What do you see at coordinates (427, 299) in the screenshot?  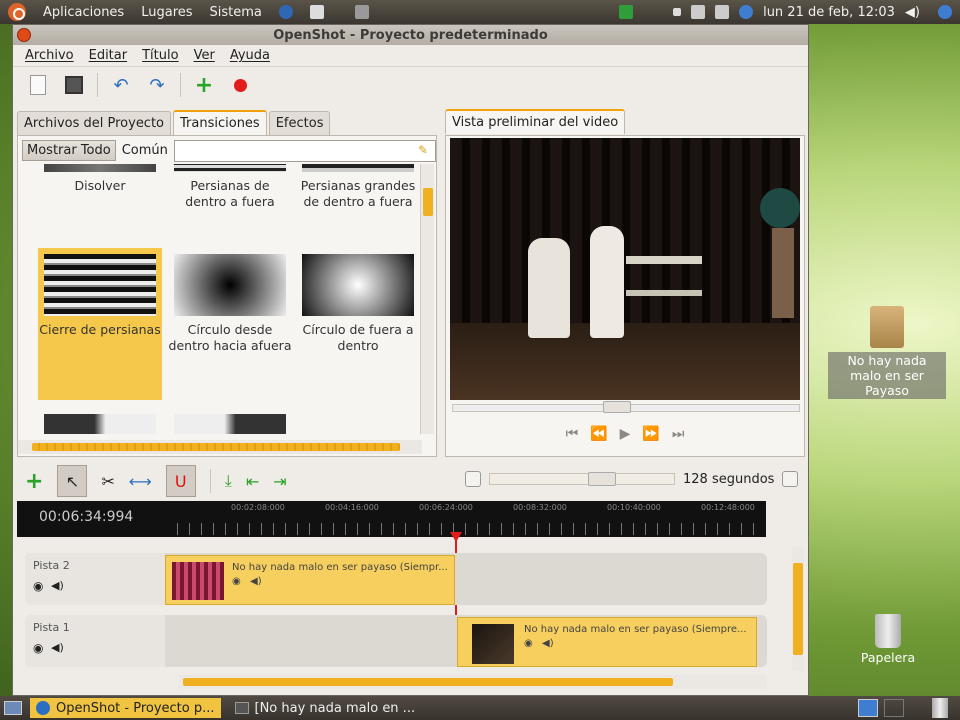 I see `transitions-vertical-scrollbar` at bounding box center [427, 299].